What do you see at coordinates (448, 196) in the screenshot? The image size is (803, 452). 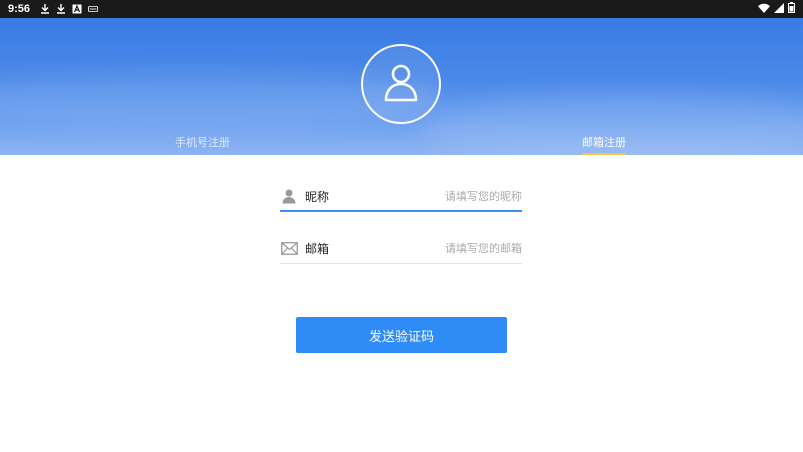 I see `nickname-input` at bounding box center [448, 196].